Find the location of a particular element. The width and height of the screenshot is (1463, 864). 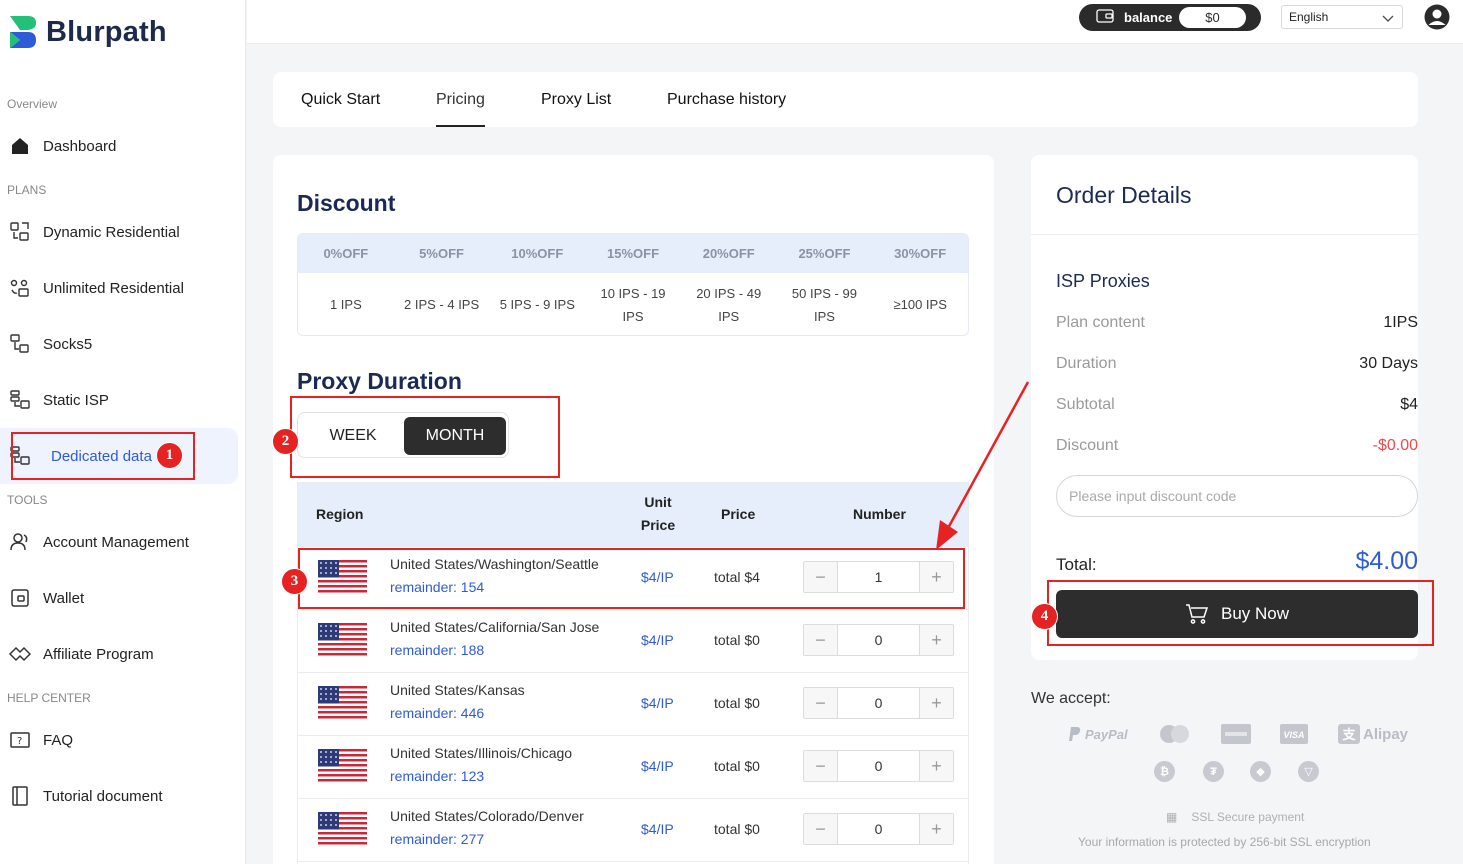

order-details-title: Order Details is located at coordinates (1124, 195).